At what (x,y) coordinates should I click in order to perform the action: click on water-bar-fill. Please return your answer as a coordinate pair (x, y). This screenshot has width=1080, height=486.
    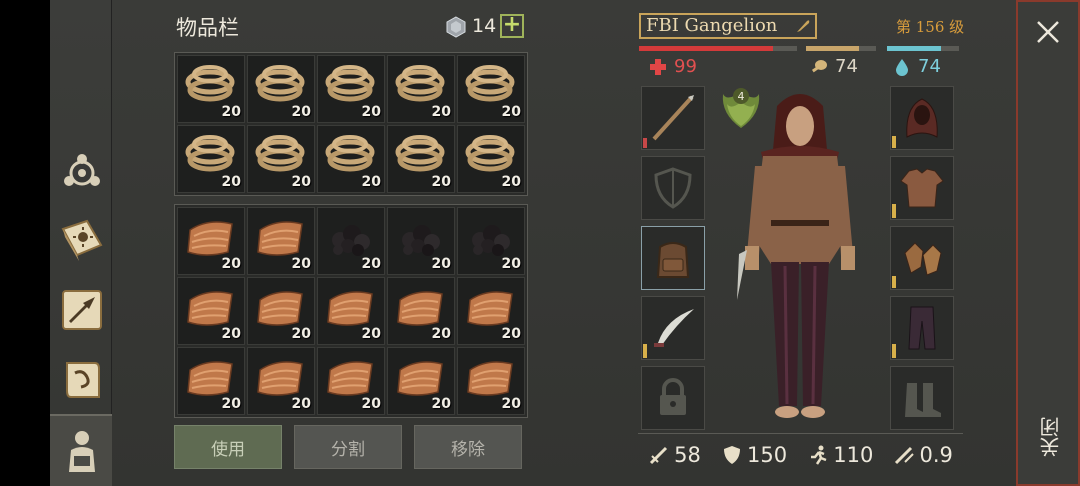
    Looking at the image, I should click on (914, 48).